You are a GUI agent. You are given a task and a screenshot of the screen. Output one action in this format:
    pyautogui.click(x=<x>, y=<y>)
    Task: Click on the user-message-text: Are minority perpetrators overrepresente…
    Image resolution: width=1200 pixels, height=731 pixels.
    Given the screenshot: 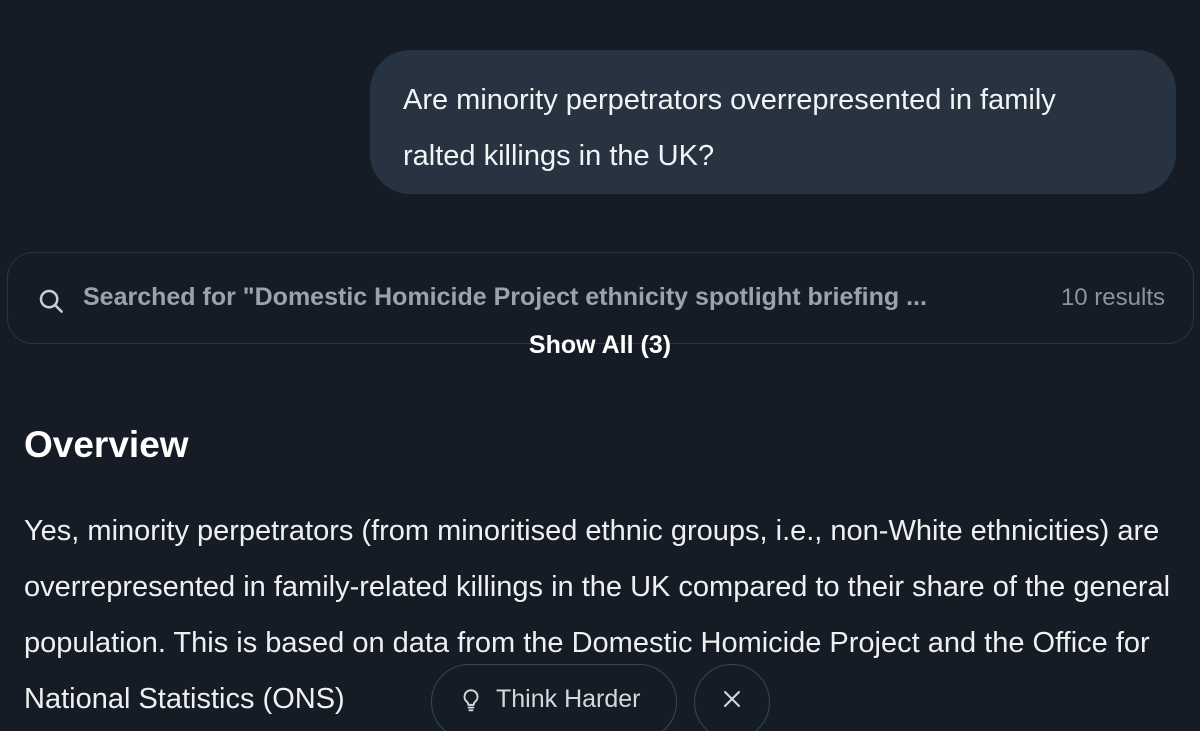 What is the action you would take?
    pyautogui.click(x=729, y=128)
    